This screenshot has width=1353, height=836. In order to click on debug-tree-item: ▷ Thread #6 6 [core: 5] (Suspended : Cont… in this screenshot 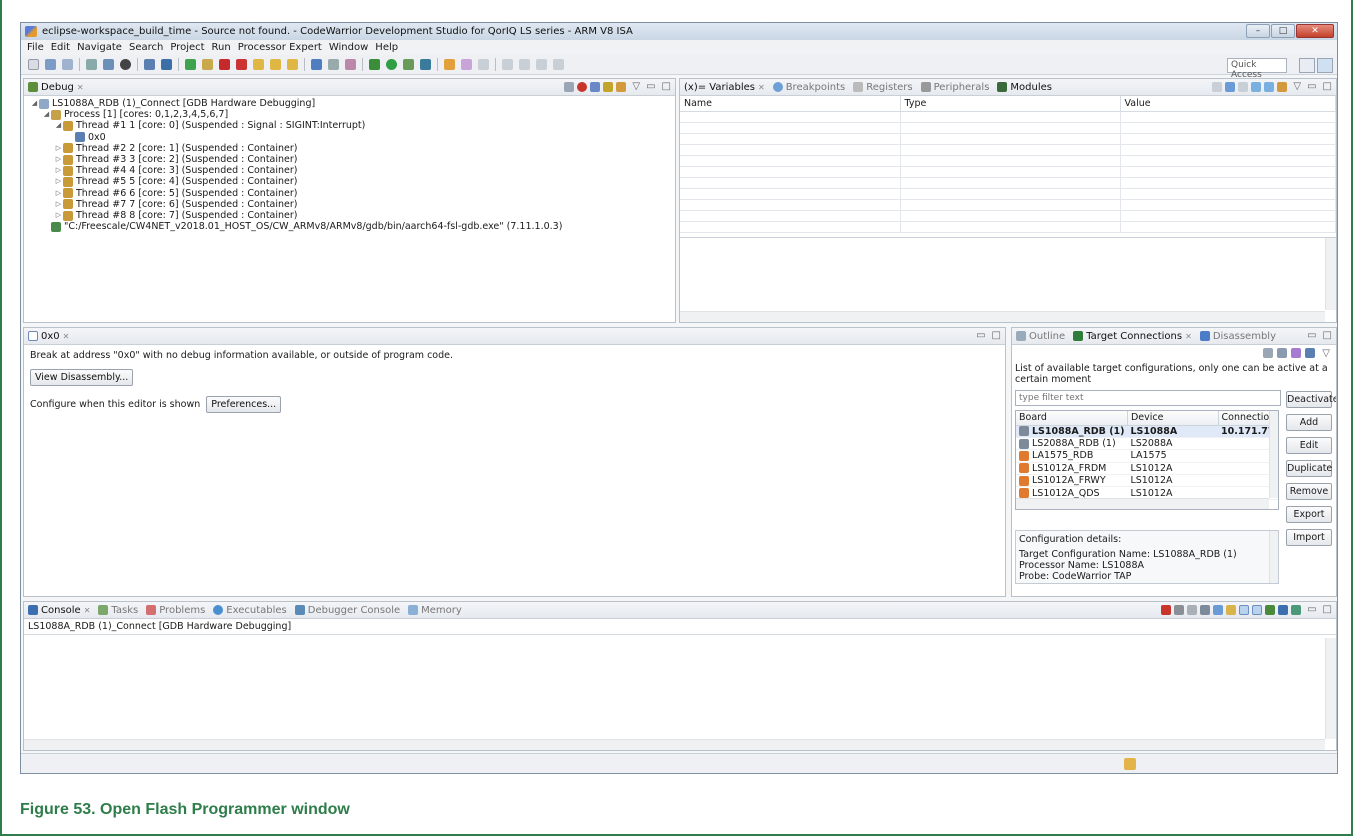, I will do `click(352, 193)`.